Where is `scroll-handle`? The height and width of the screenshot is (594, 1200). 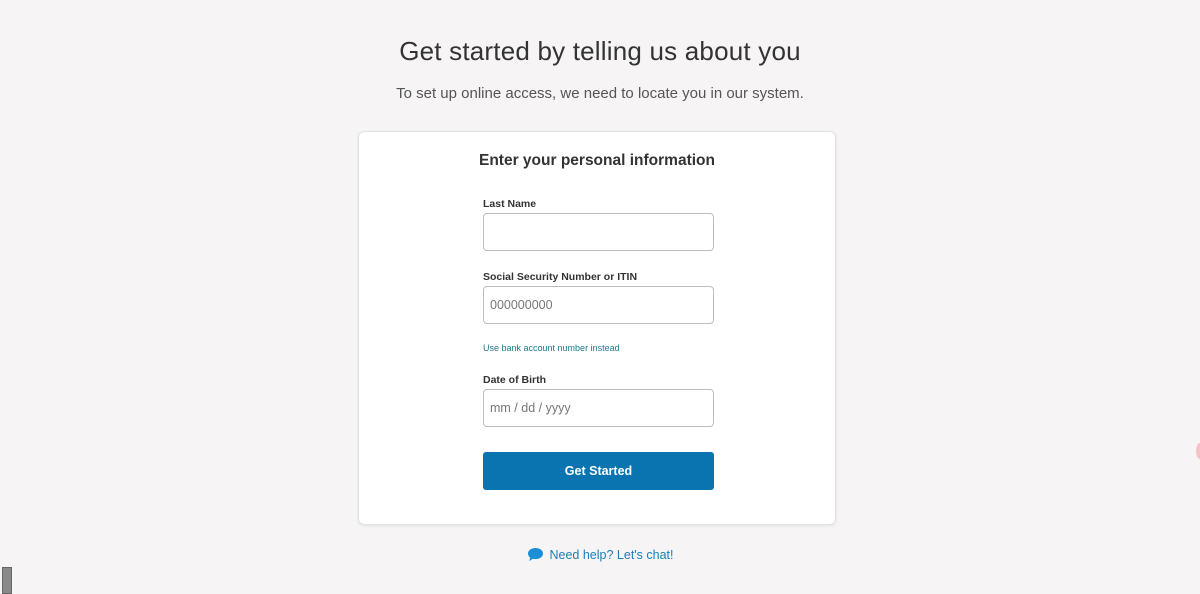 scroll-handle is located at coordinates (7, 580).